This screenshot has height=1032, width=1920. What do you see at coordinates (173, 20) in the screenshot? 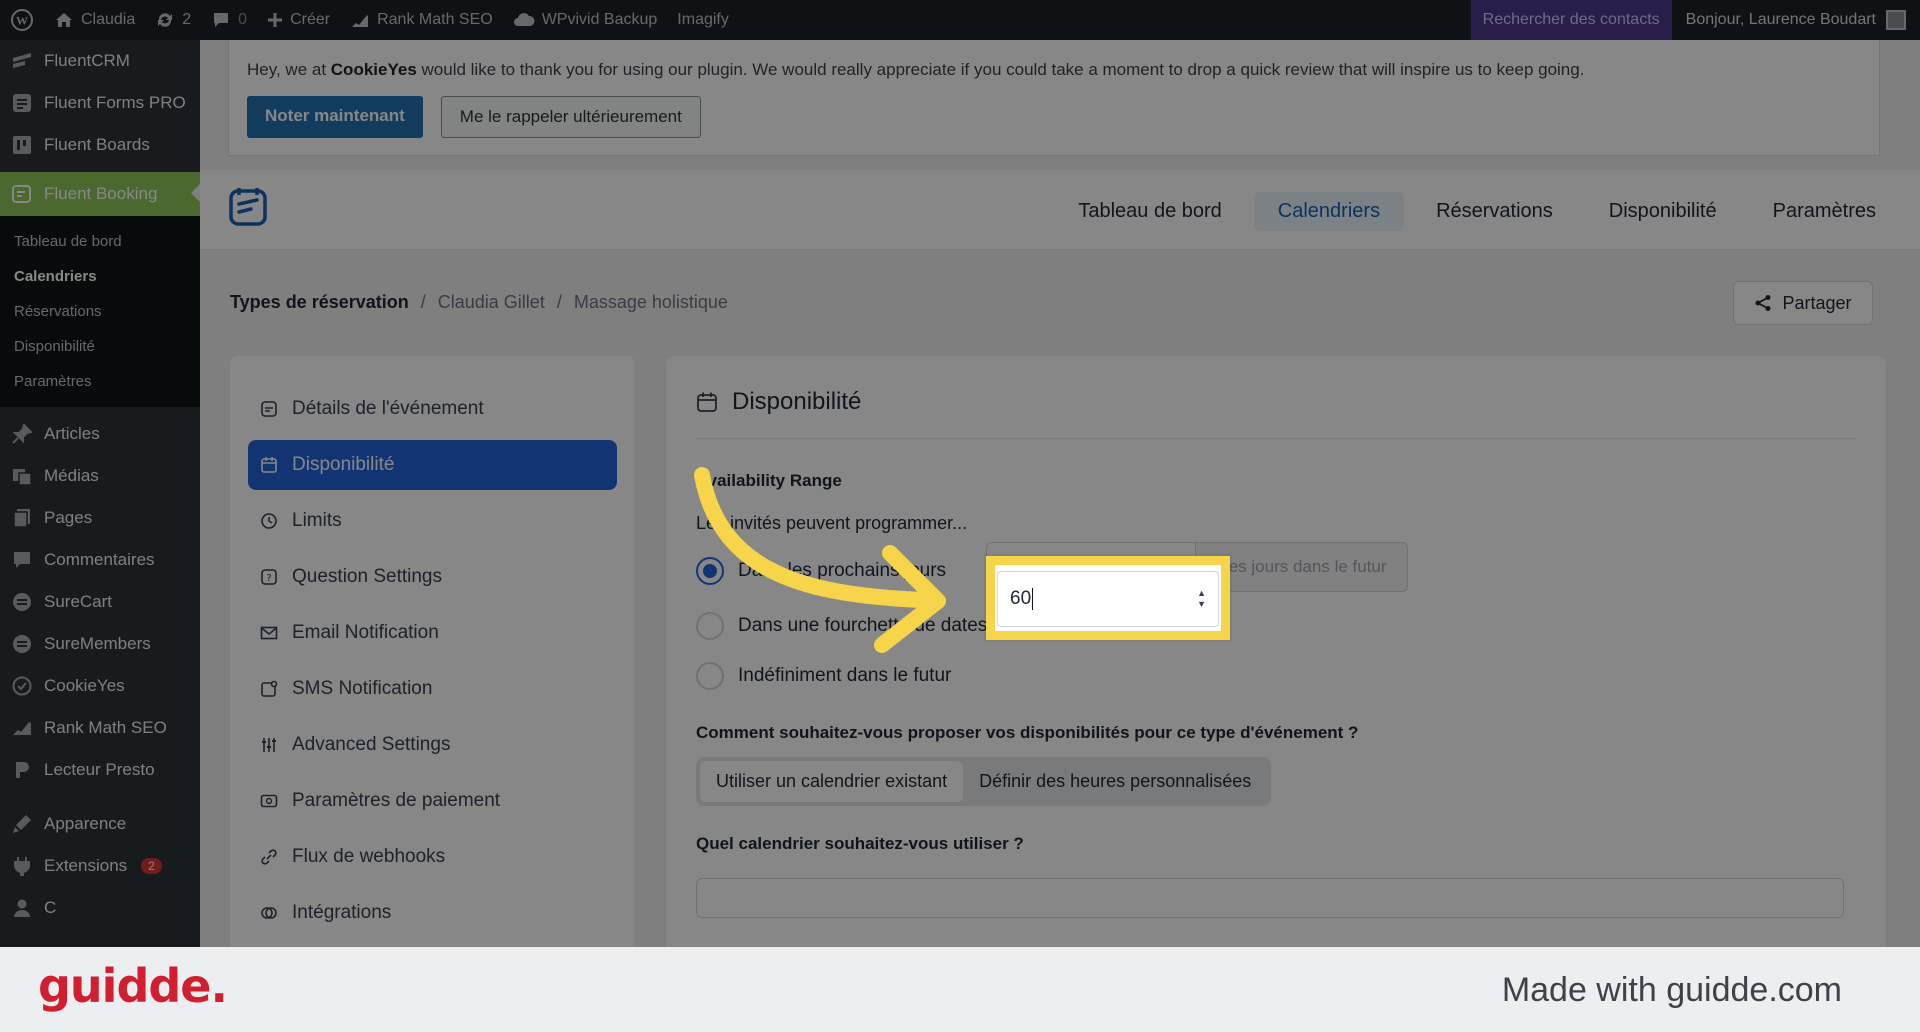
I see `updates-link: 2` at bounding box center [173, 20].